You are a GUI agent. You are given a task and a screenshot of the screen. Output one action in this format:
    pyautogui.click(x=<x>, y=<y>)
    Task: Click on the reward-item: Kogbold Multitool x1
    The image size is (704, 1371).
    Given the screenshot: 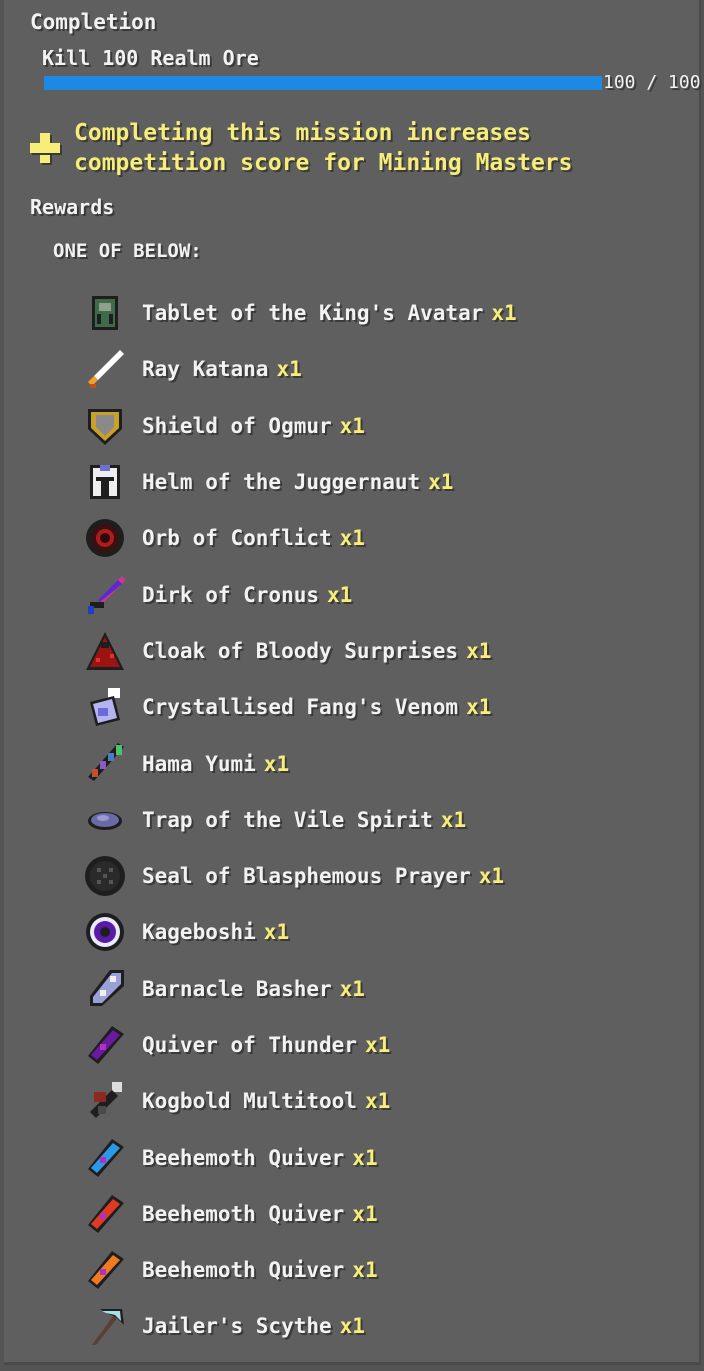 What is the action you would take?
    pyautogui.click(x=382, y=1101)
    